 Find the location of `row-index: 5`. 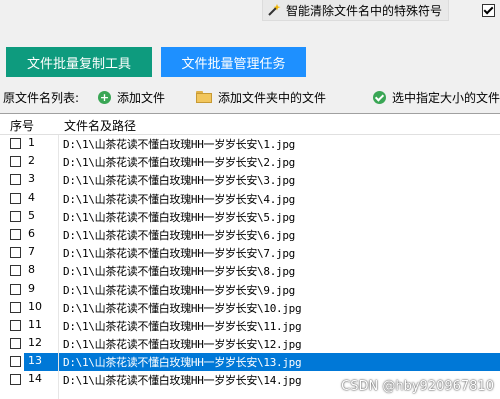

row-index: 5 is located at coordinates (31, 215).